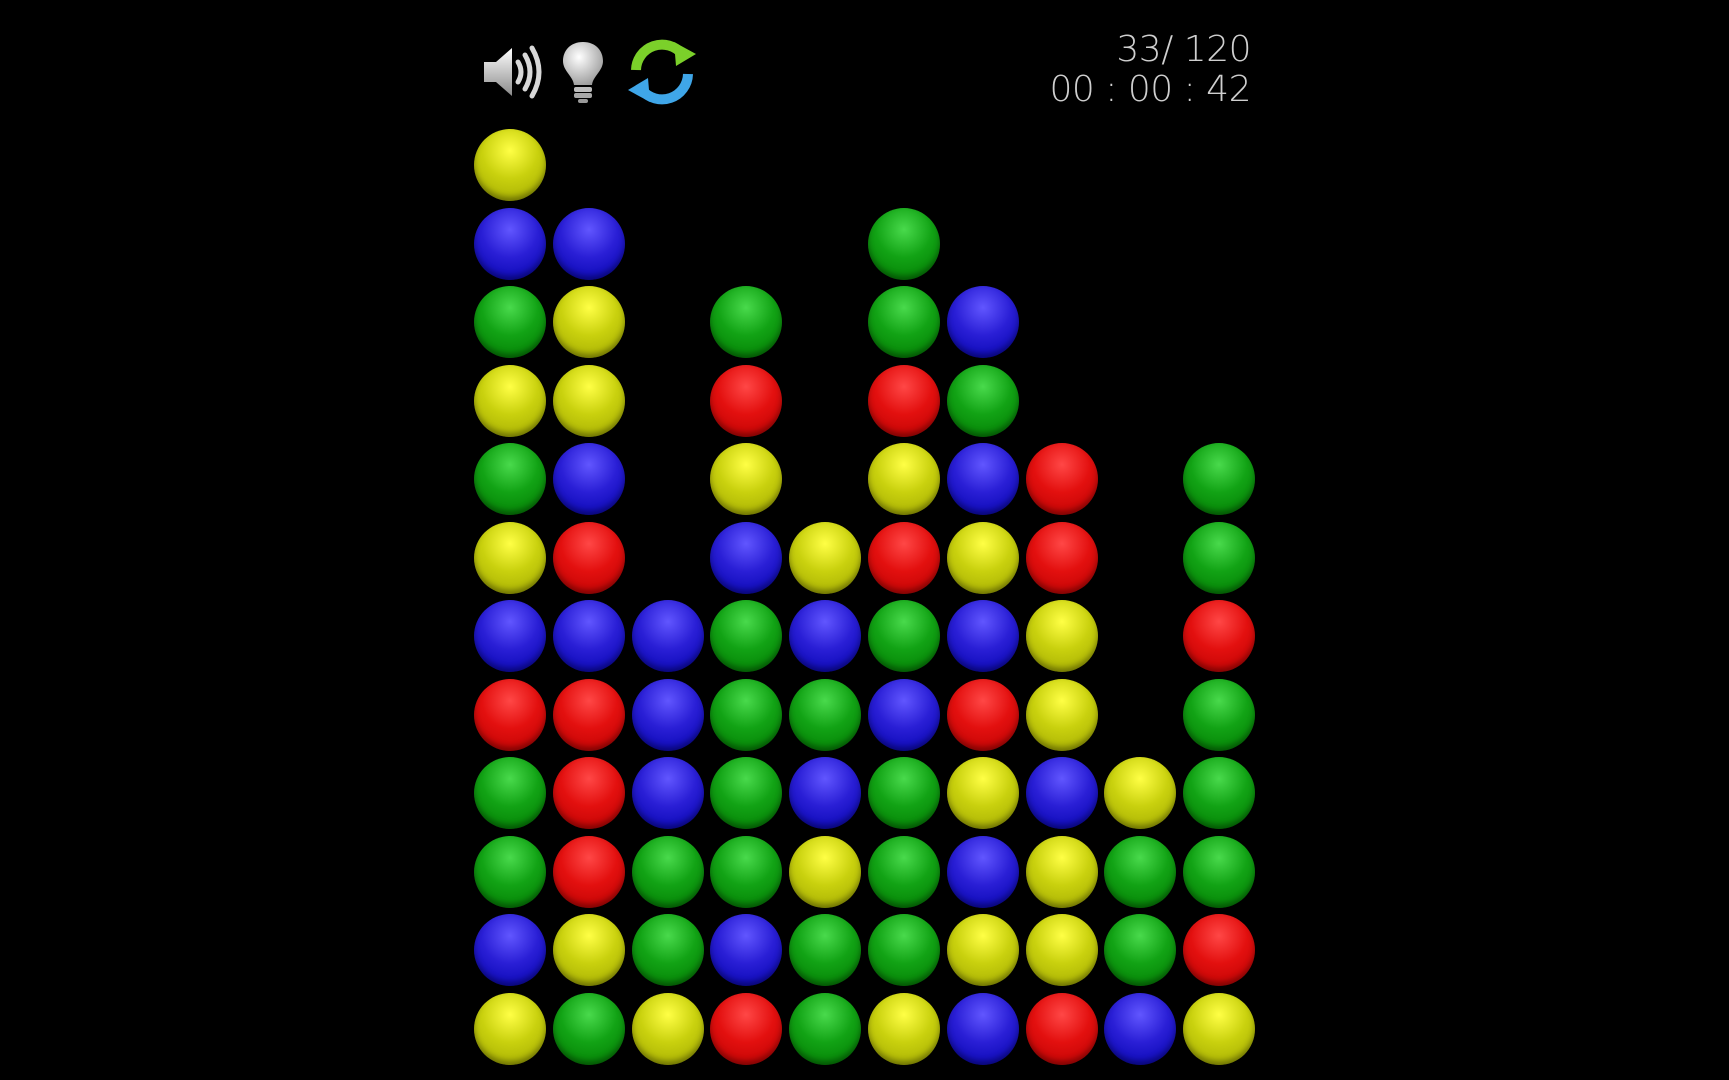 Image resolution: width=1729 pixels, height=1080 pixels. What do you see at coordinates (1183, 49) in the screenshot?
I see `progress-counter: 33/ 120` at bounding box center [1183, 49].